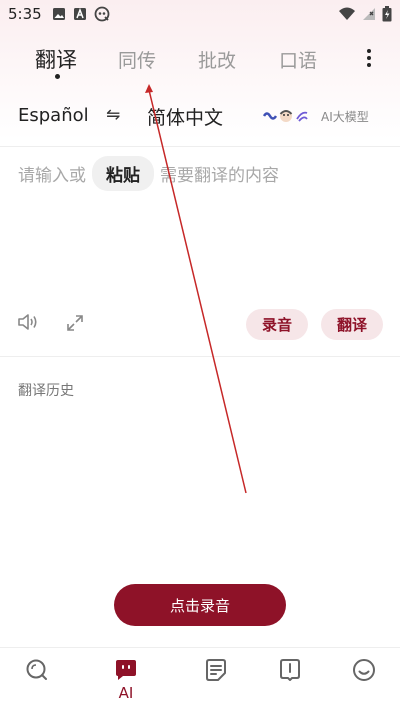  I want to click on target-language: 简体中文, so click(185, 116).